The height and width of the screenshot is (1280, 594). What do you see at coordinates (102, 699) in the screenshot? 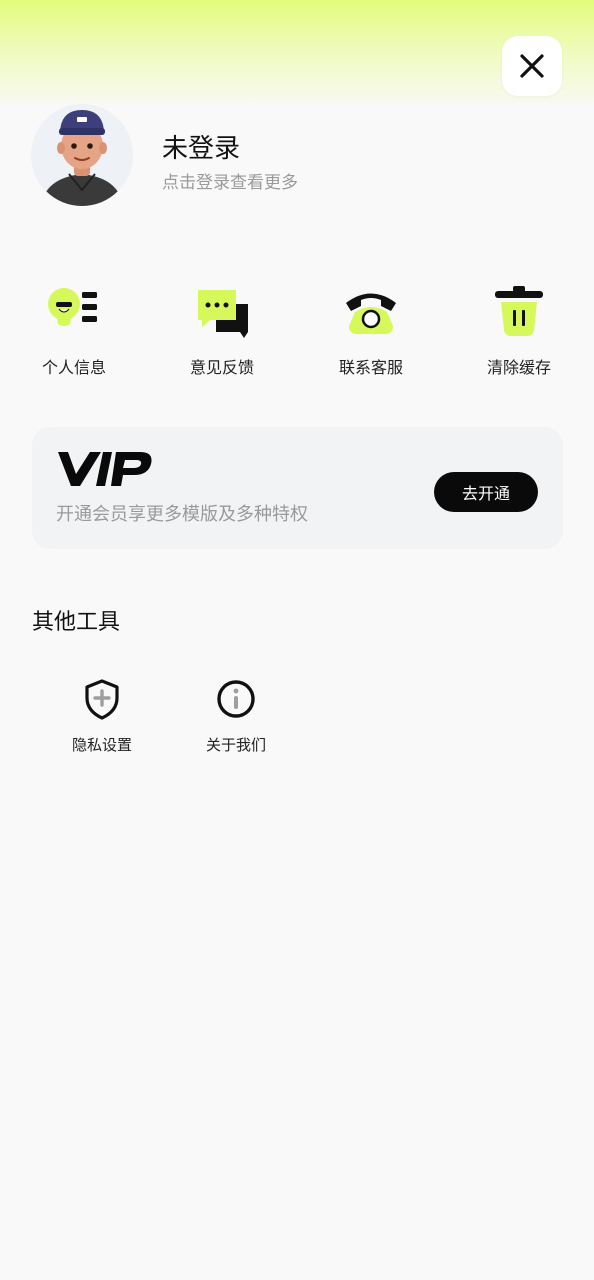
I see `shield-icon` at bounding box center [102, 699].